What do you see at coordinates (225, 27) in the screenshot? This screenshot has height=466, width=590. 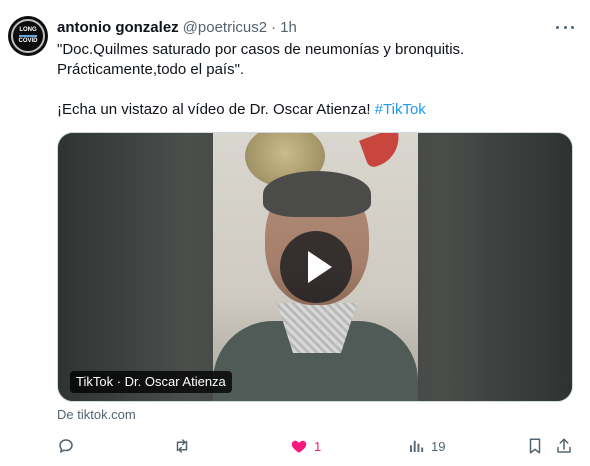 I see `author-handle: @poetricus2` at bounding box center [225, 27].